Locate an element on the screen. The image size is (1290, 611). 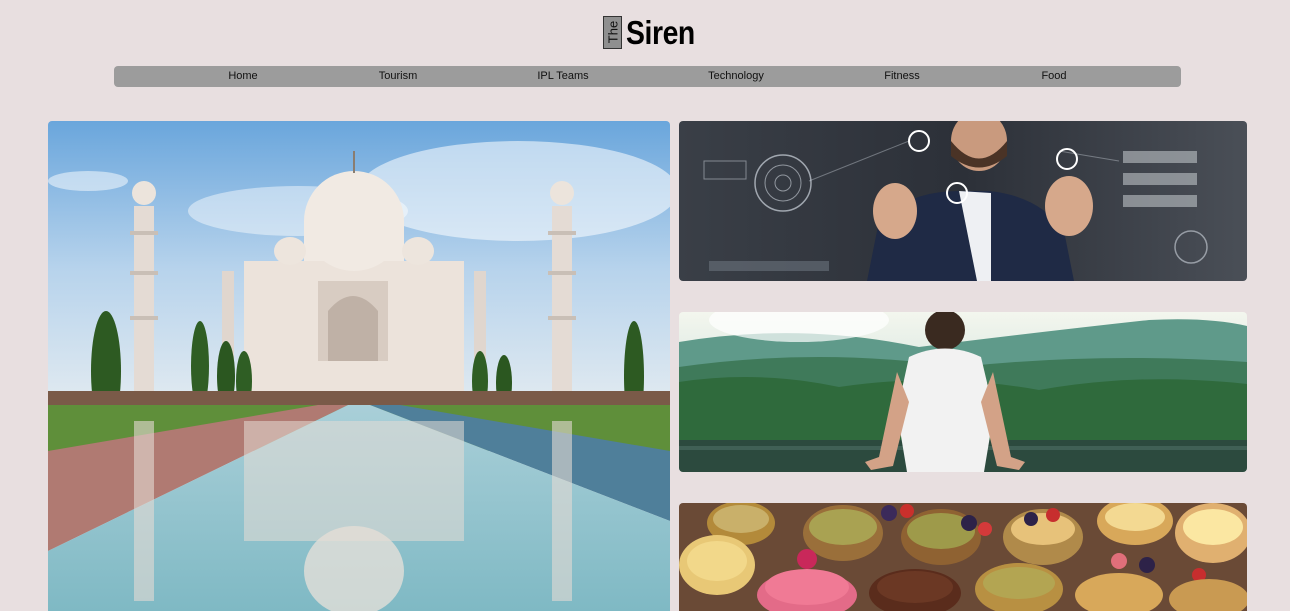
logo-name: Siren is located at coordinates (660, 32).